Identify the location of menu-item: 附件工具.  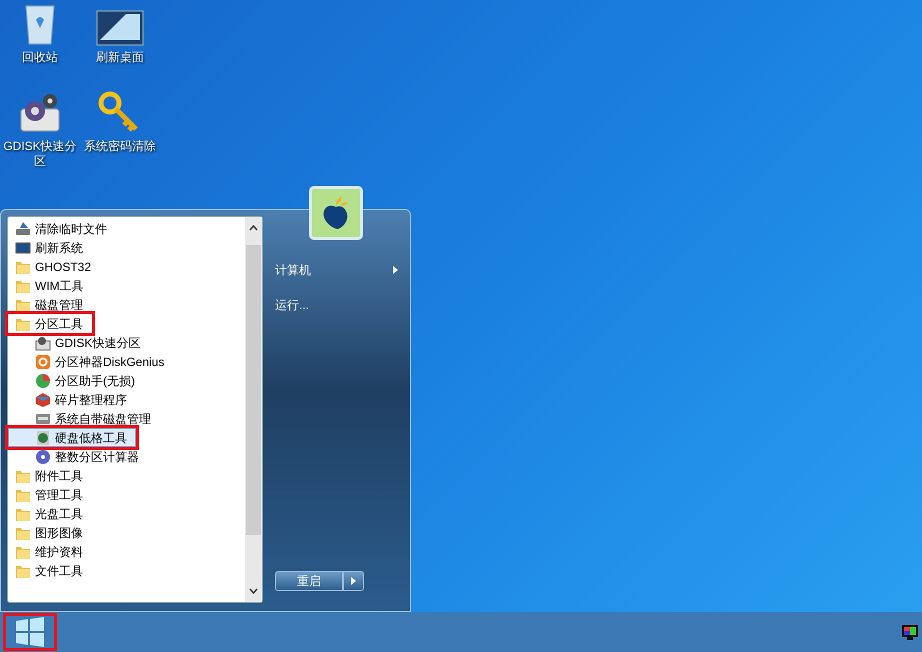
(126, 475).